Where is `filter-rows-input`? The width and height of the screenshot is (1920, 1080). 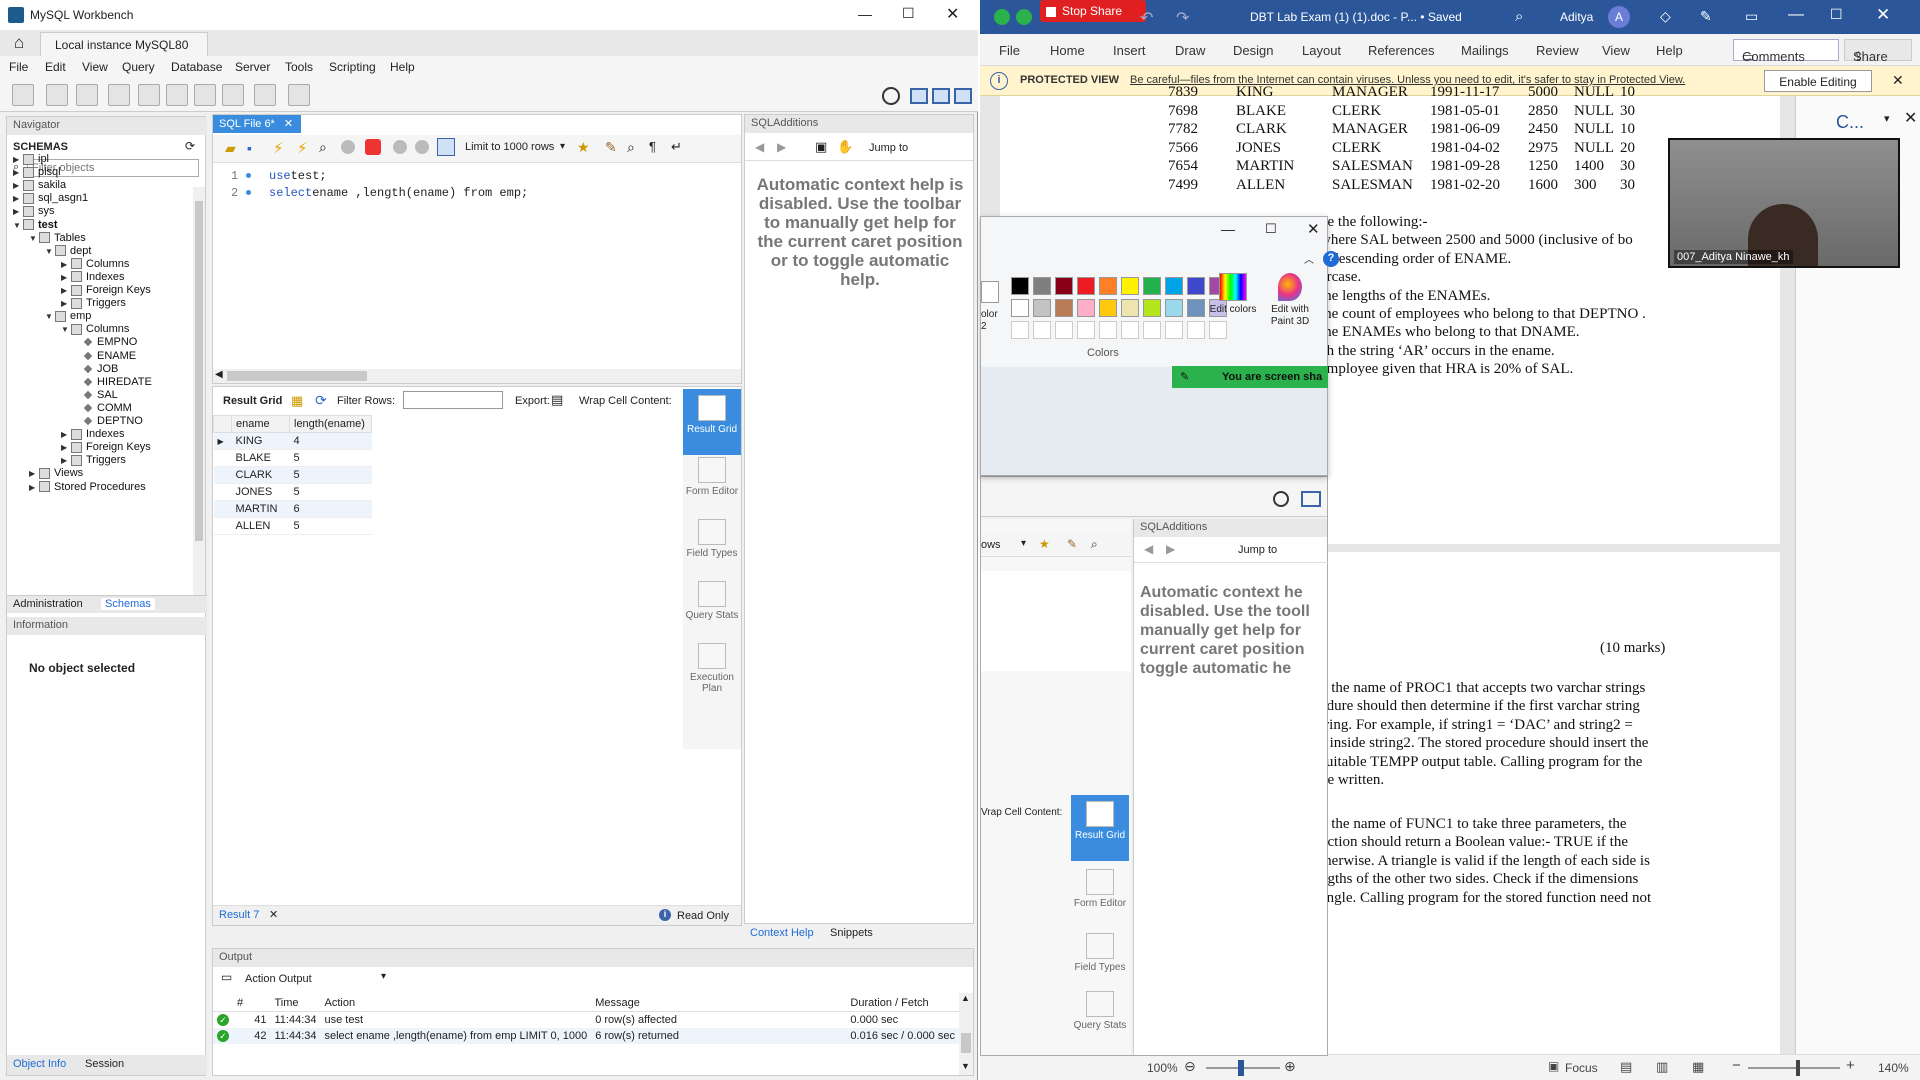
filter-rows-input is located at coordinates (453, 400).